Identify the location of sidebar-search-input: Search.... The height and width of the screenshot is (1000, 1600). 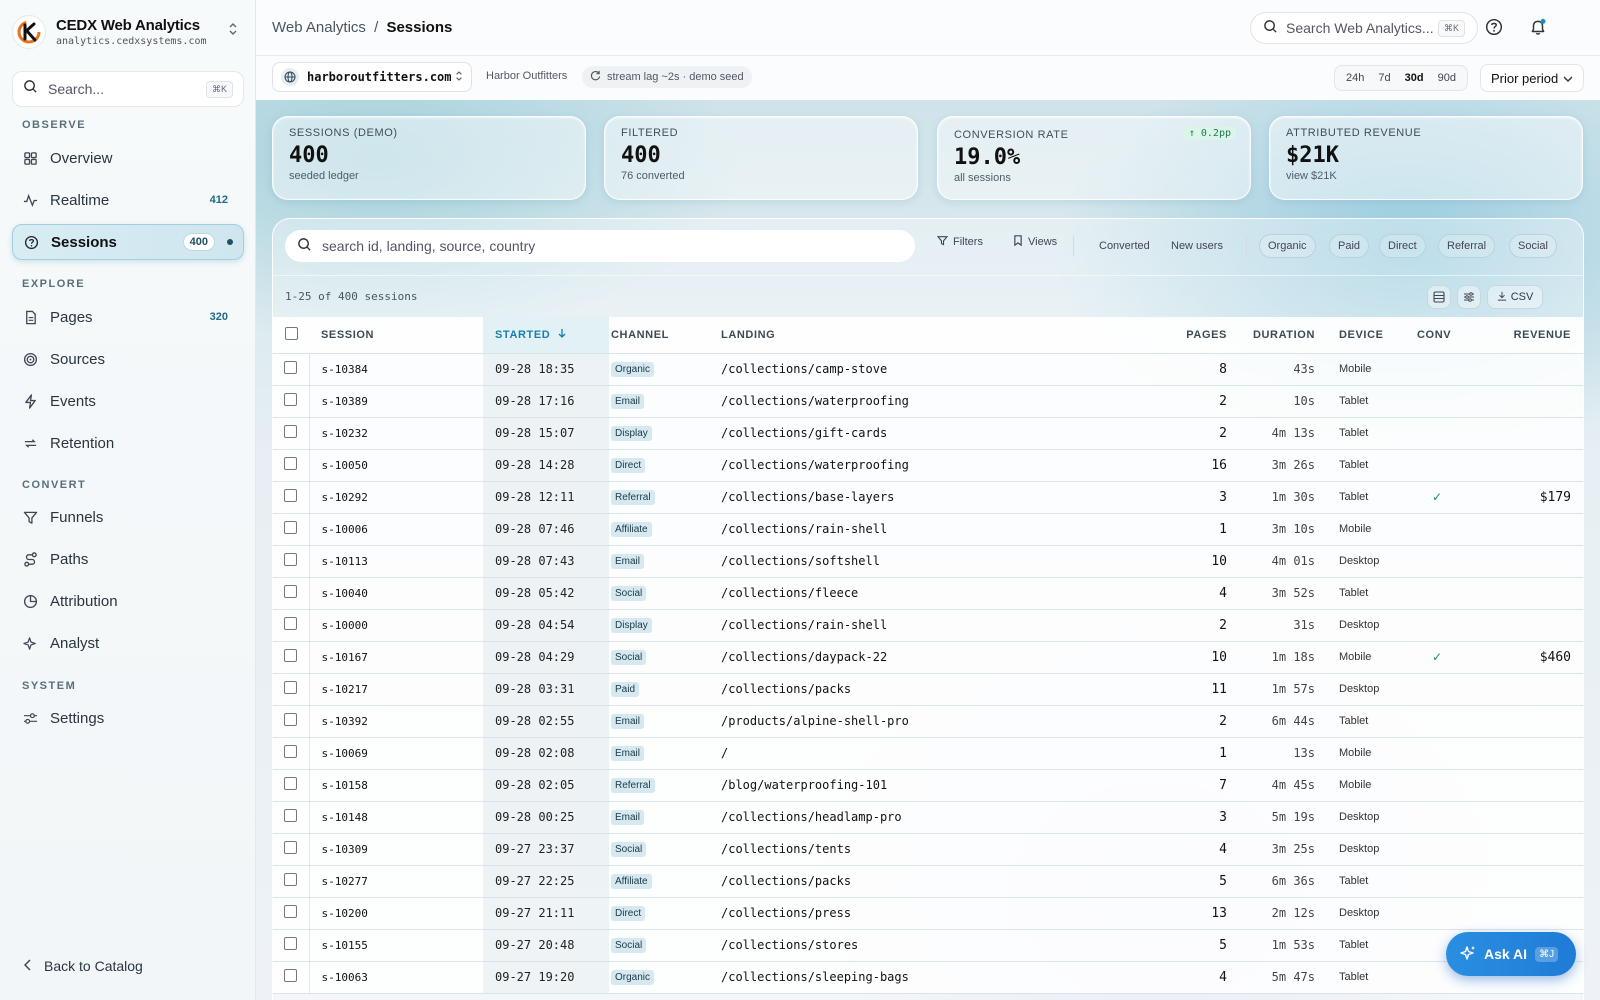
(127, 89).